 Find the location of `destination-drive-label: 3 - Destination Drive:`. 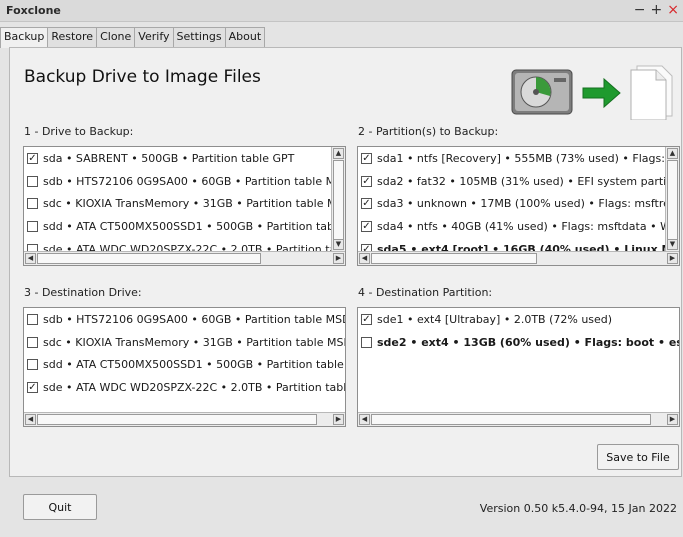

destination-drive-label: 3 - Destination Drive: is located at coordinates (83, 292).